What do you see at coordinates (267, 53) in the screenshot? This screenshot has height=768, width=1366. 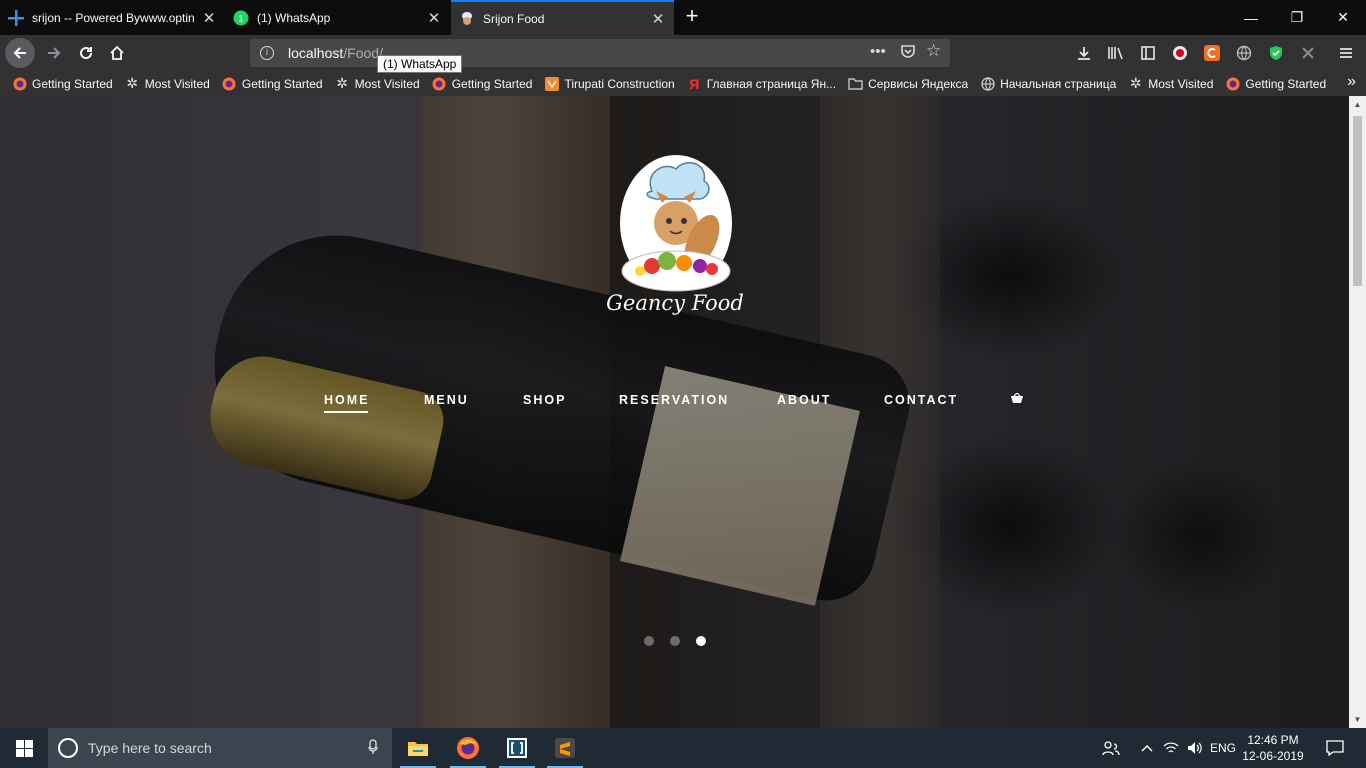 I see `site-info-icon: i` at bounding box center [267, 53].